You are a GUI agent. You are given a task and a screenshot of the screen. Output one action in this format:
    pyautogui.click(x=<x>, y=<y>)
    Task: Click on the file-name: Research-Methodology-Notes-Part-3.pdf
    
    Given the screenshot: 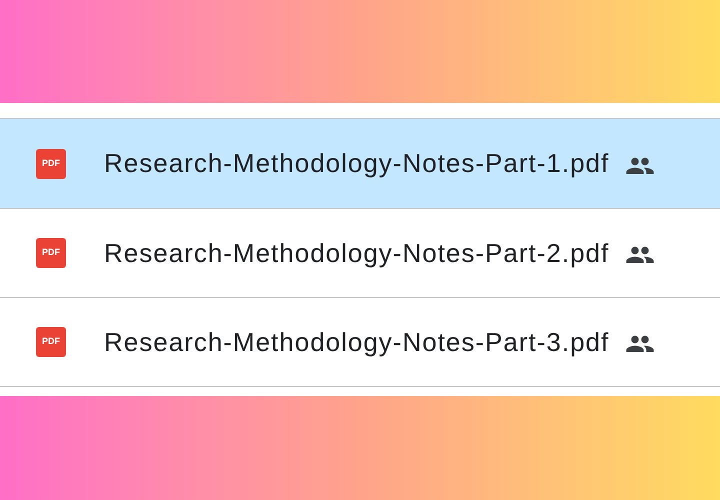 What is the action you would take?
    pyautogui.click(x=357, y=342)
    